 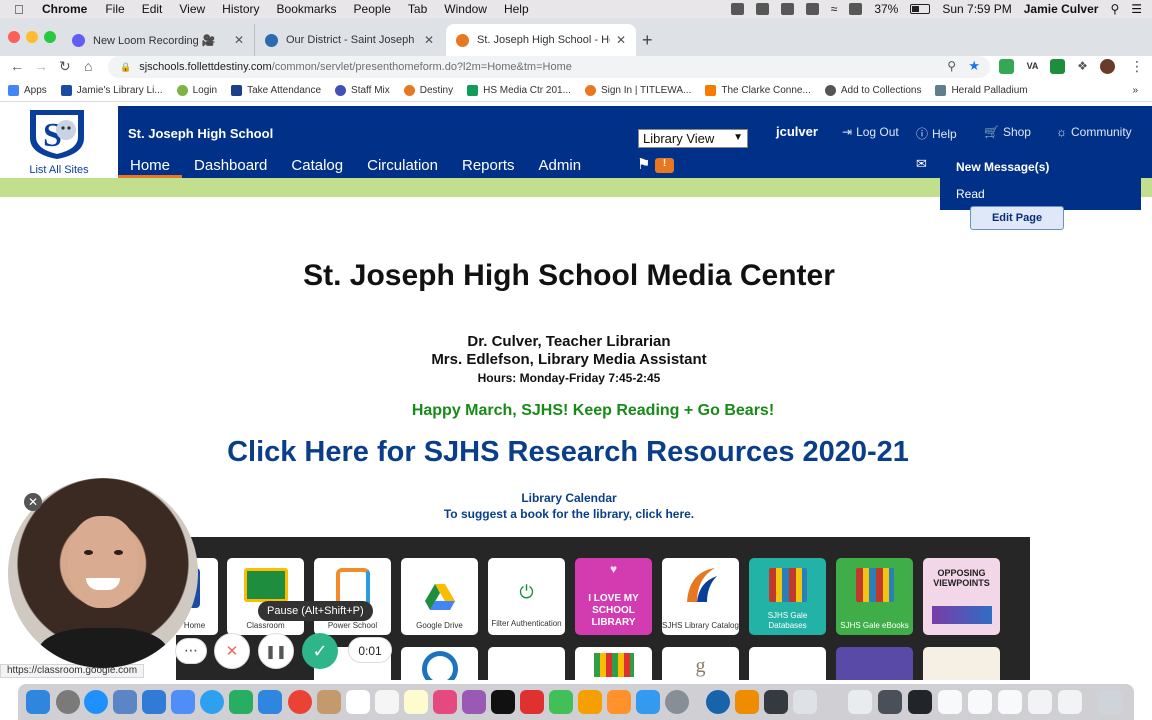 What do you see at coordinates (349, 40) in the screenshot?
I see `tab-our-district: Our District - Saint Joseph Pub ✕` at bounding box center [349, 40].